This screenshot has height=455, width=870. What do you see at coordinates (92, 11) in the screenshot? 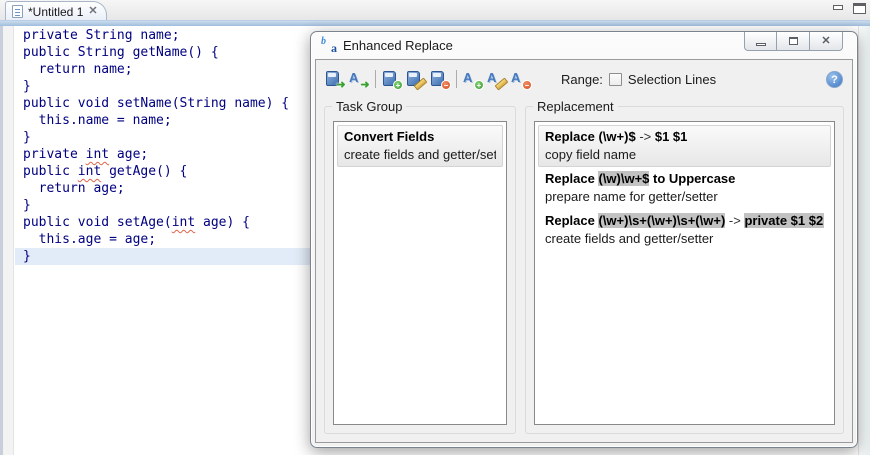
I see `tab-close-icon: ✕` at bounding box center [92, 11].